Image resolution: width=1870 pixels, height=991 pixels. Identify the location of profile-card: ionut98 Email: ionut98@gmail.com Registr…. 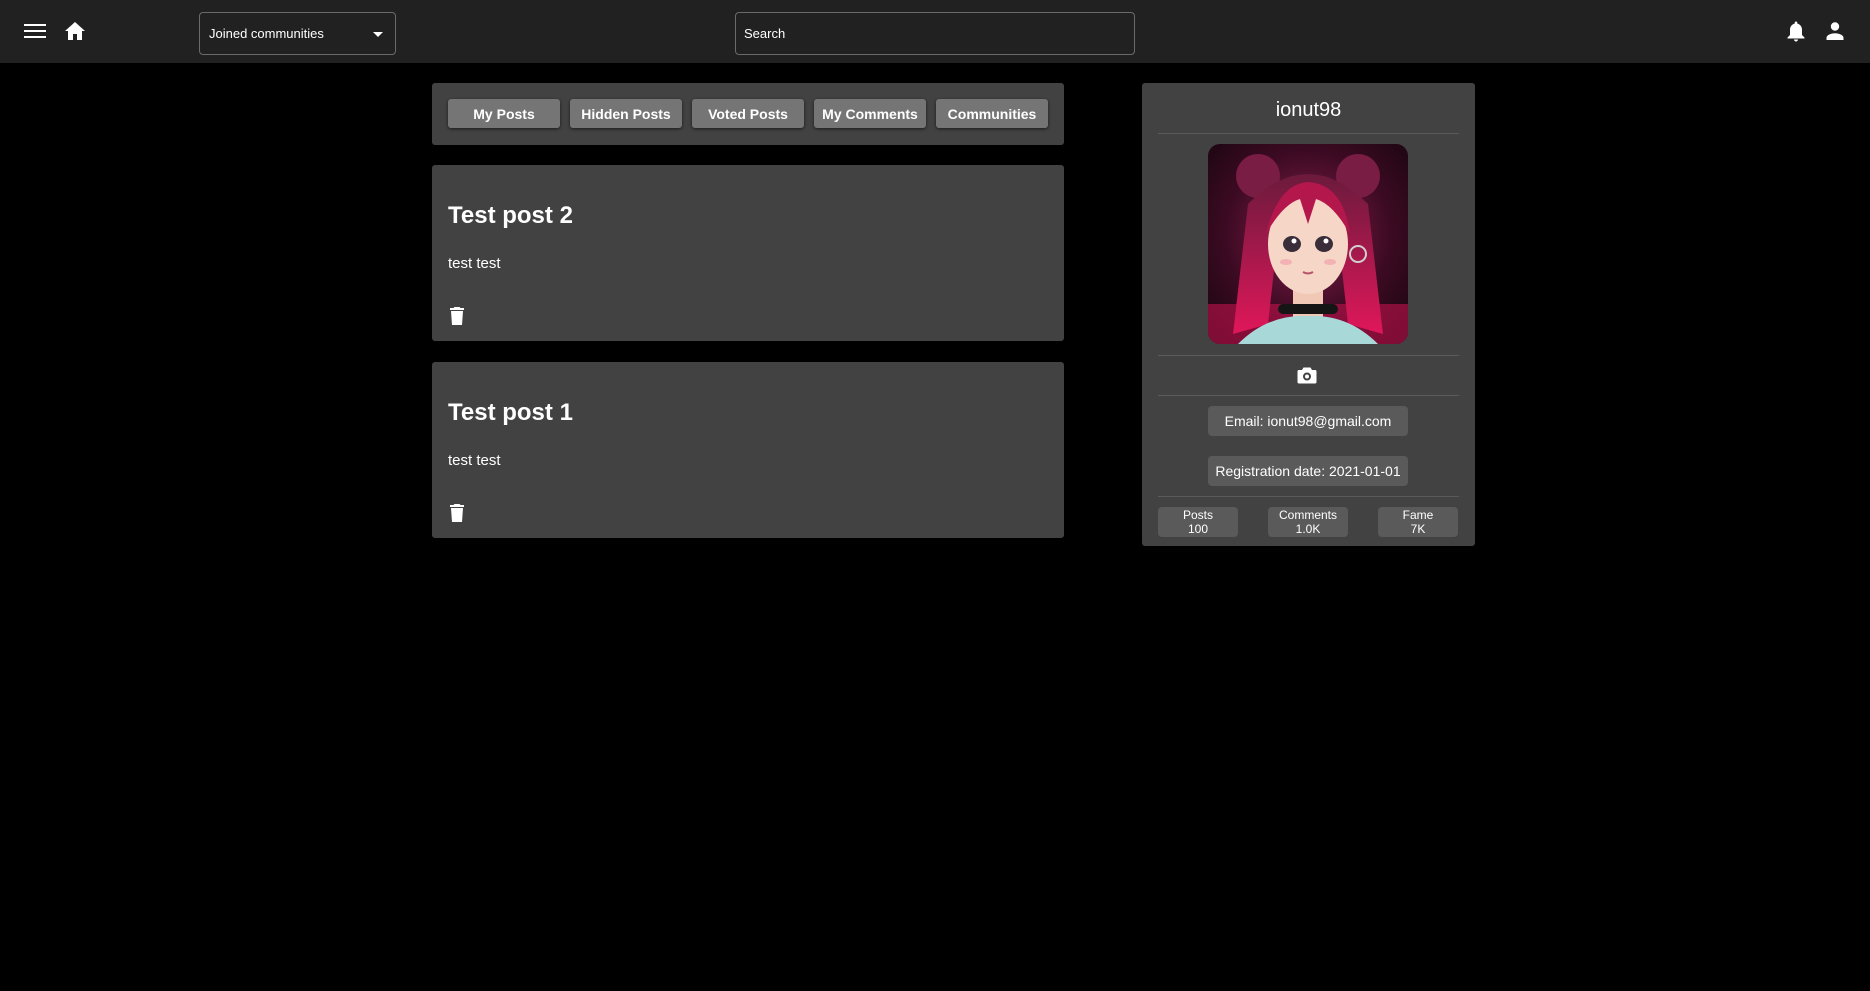
(1308, 314).